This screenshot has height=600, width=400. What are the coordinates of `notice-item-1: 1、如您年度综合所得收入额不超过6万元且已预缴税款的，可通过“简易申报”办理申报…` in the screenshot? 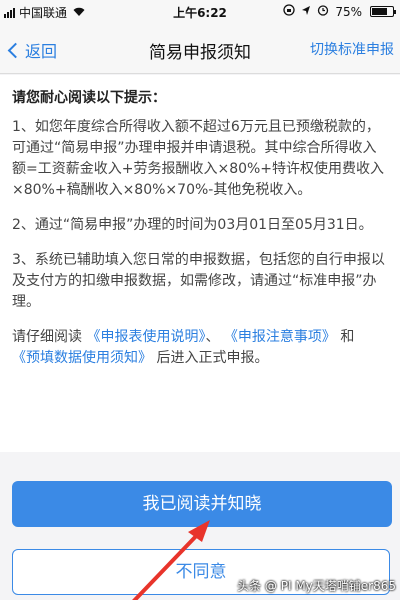 It's located at (198, 158).